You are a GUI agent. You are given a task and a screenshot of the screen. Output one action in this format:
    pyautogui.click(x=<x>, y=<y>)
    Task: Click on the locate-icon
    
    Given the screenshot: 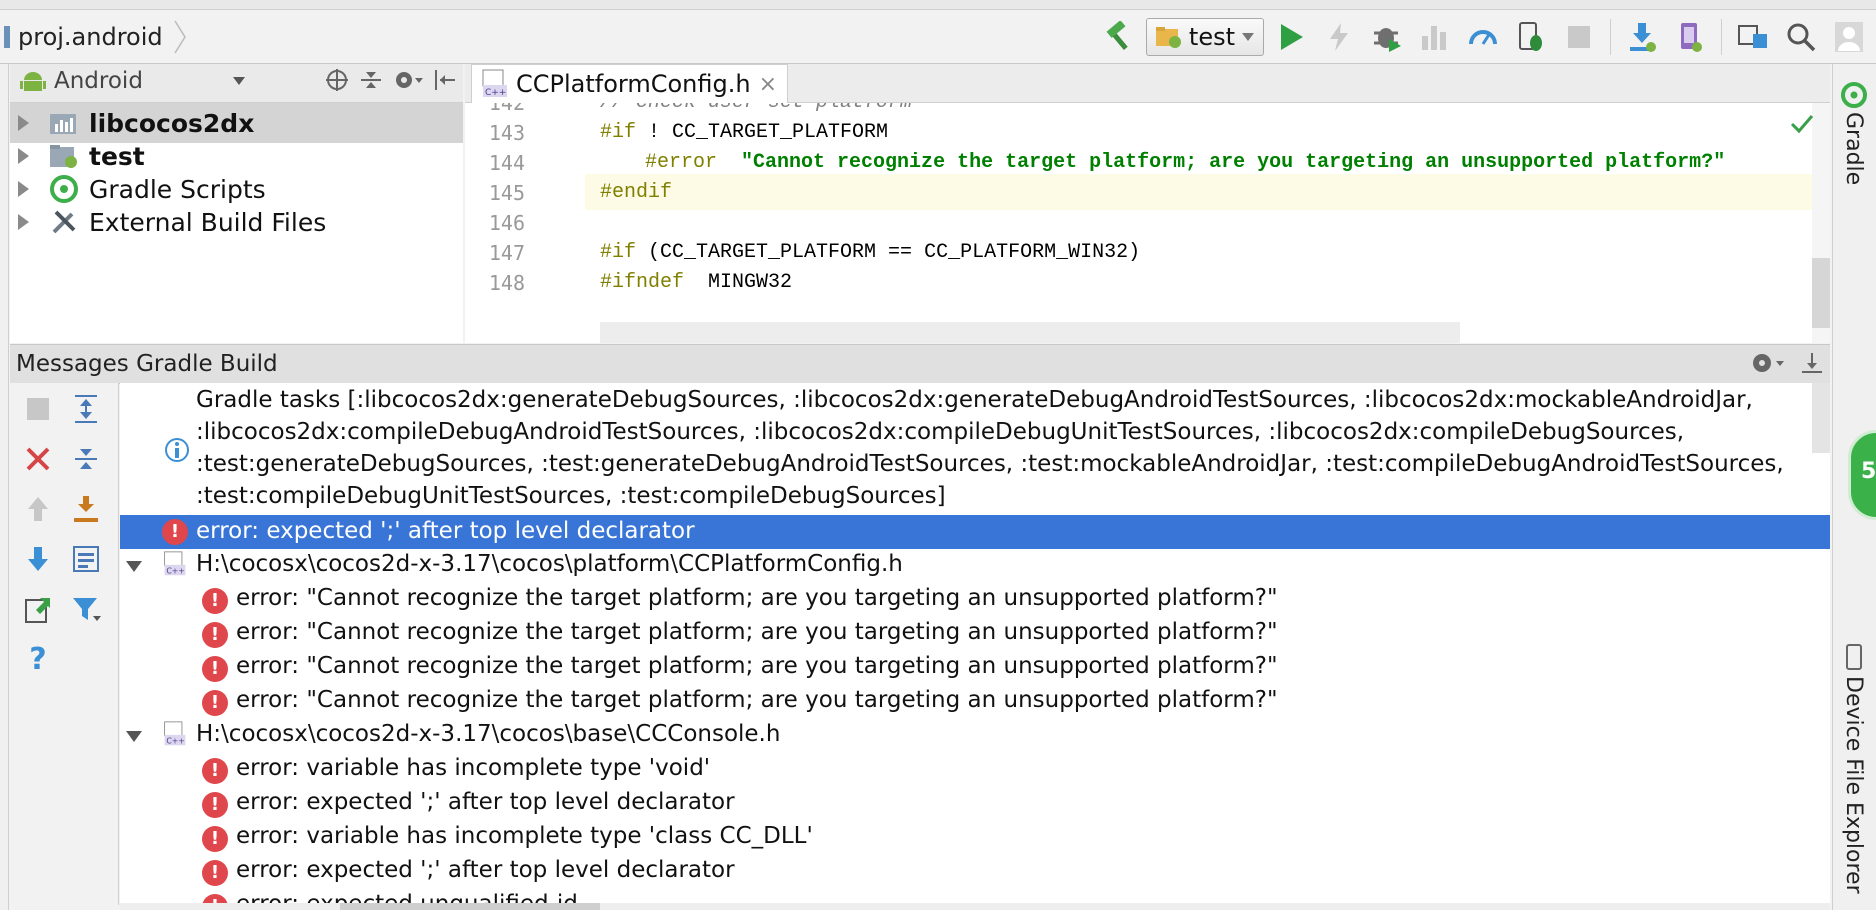 What is the action you would take?
    pyautogui.click(x=337, y=80)
    